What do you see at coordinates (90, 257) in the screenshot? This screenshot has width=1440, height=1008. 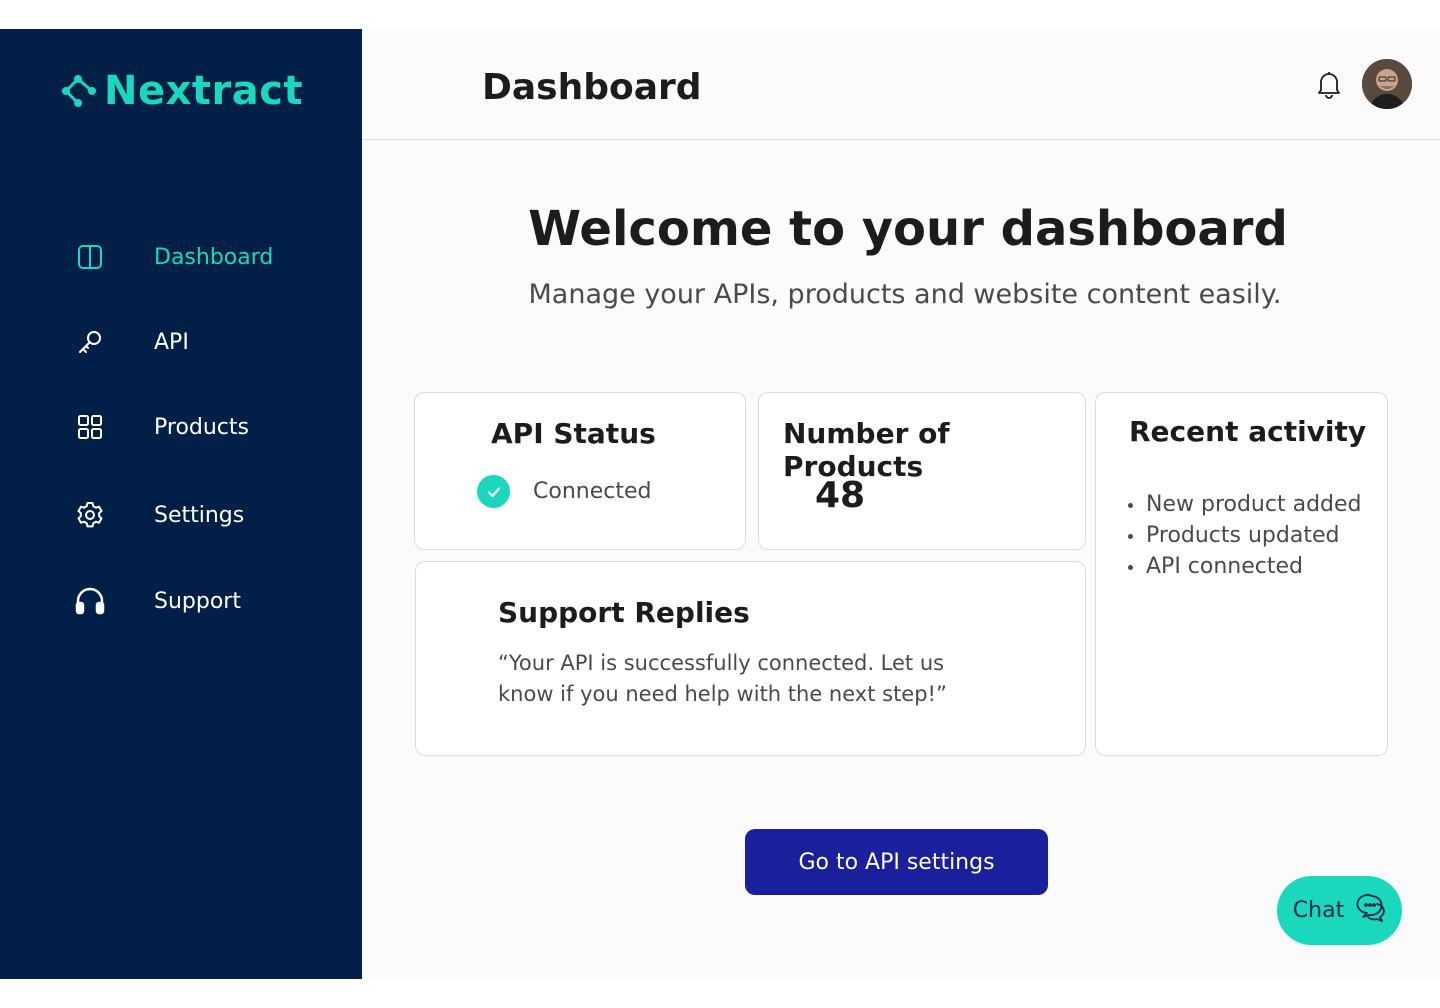 I see `sidebar-panel-icon` at bounding box center [90, 257].